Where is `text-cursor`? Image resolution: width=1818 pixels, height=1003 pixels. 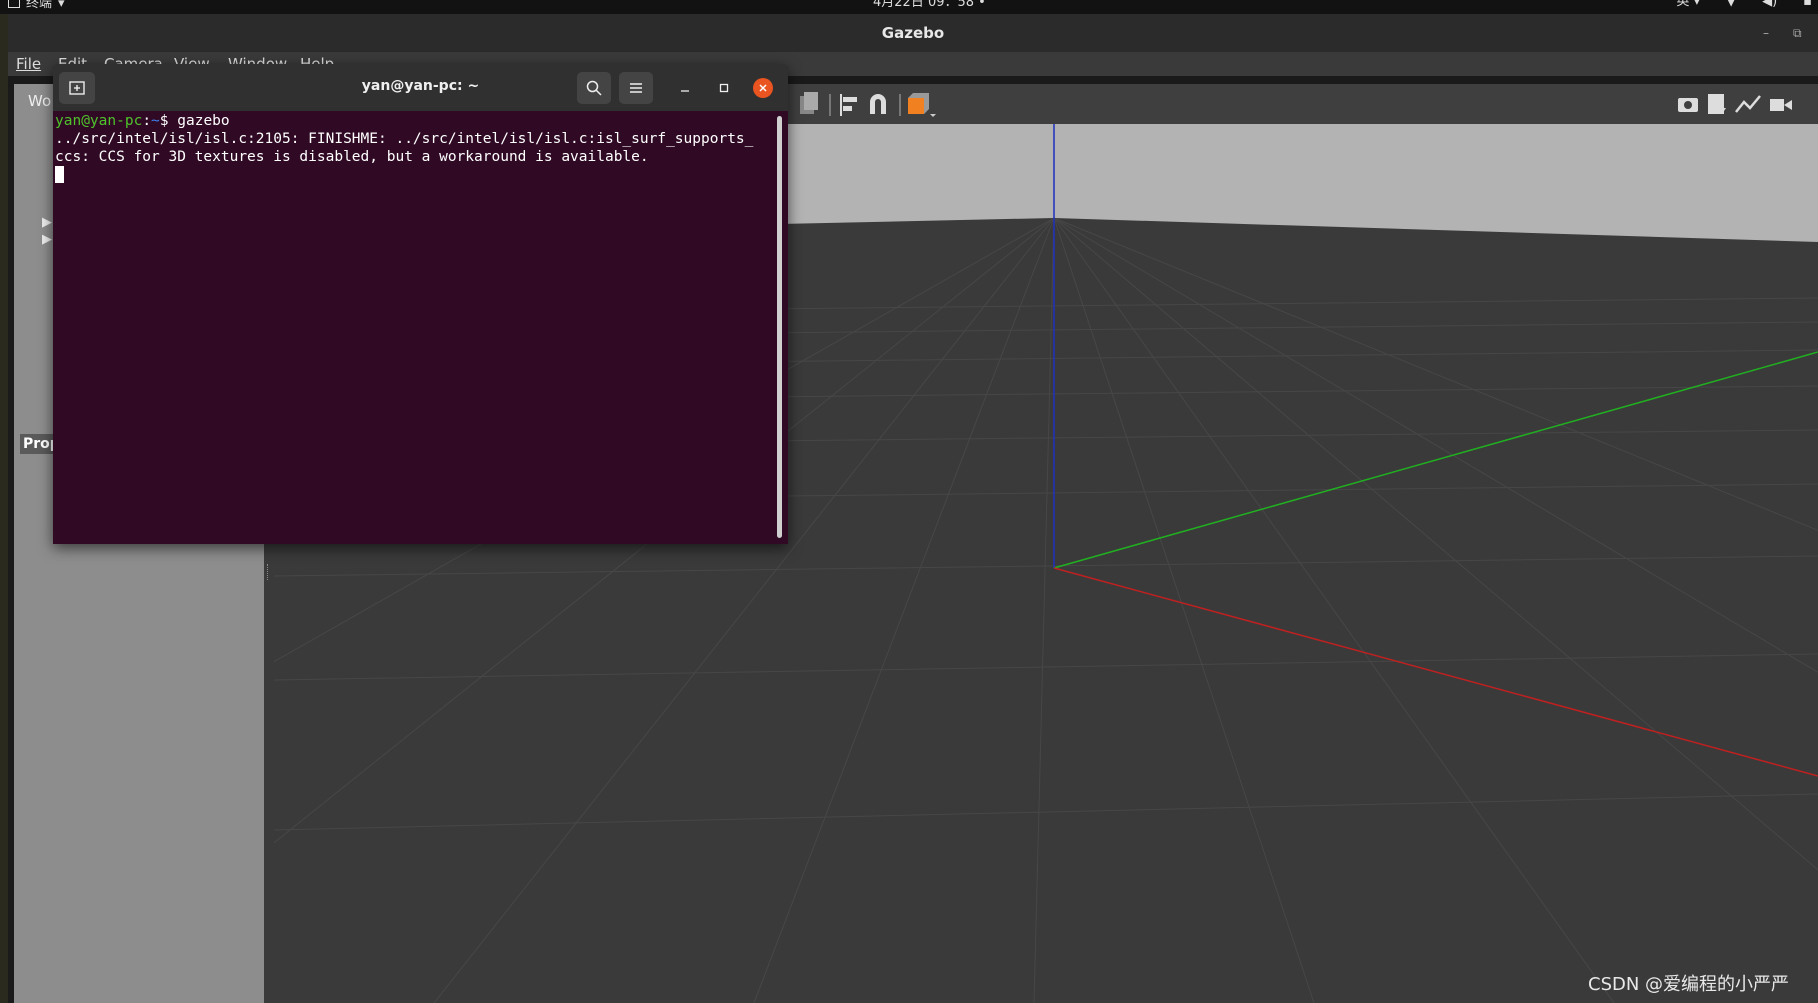 text-cursor is located at coordinates (59, 174).